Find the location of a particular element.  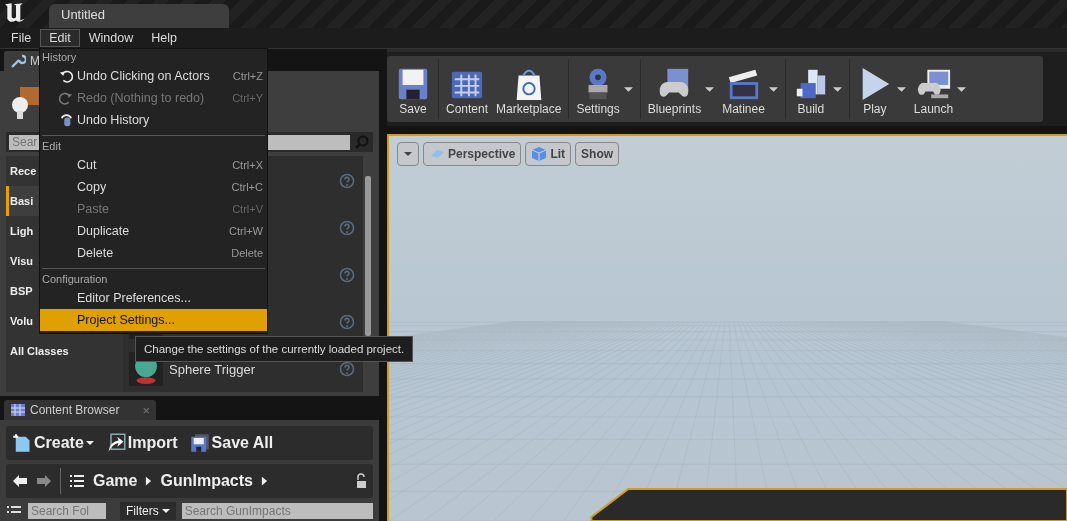

shortcut: Ctrl+Z is located at coordinates (247, 76).